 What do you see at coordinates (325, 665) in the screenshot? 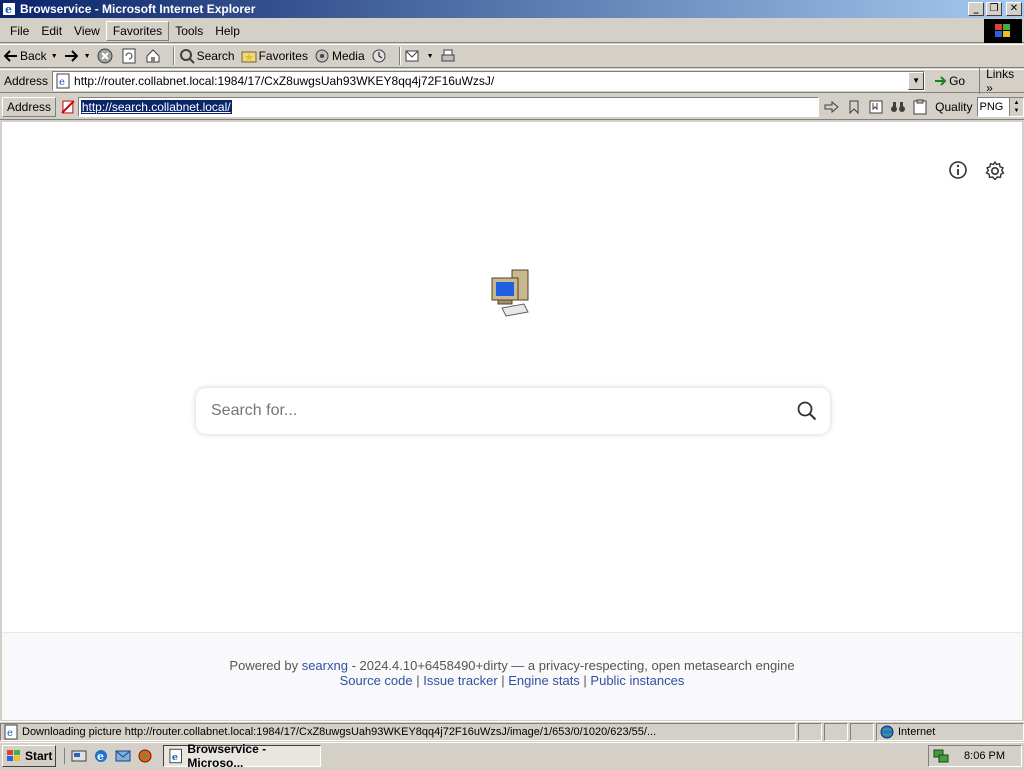
I see `searxng-link: searxng` at bounding box center [325, 665].